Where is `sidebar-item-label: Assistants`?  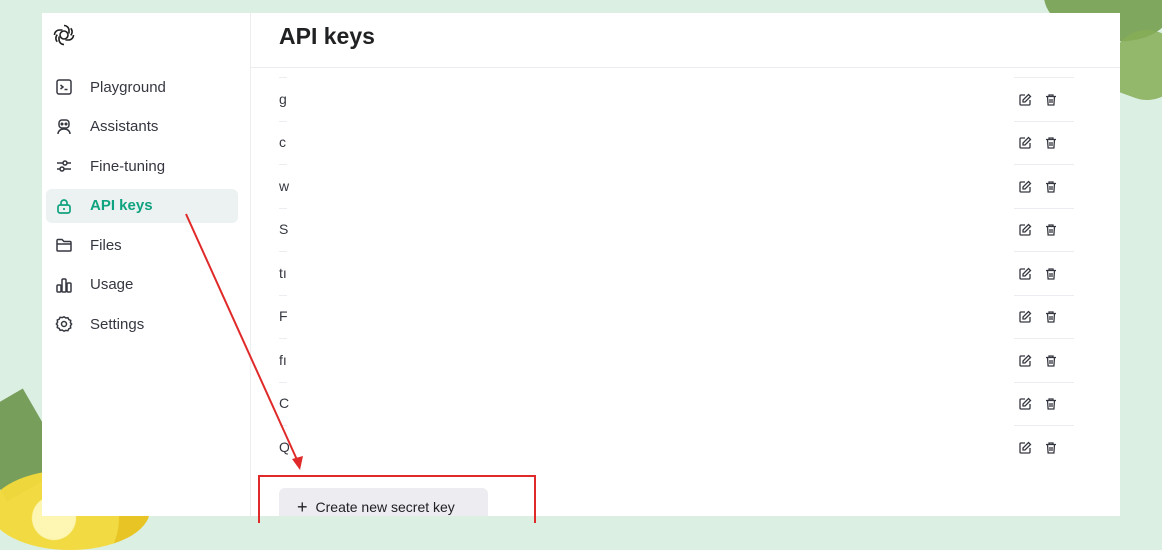
sidebar-item-label: Assistants is located at coordinates (124, 126).